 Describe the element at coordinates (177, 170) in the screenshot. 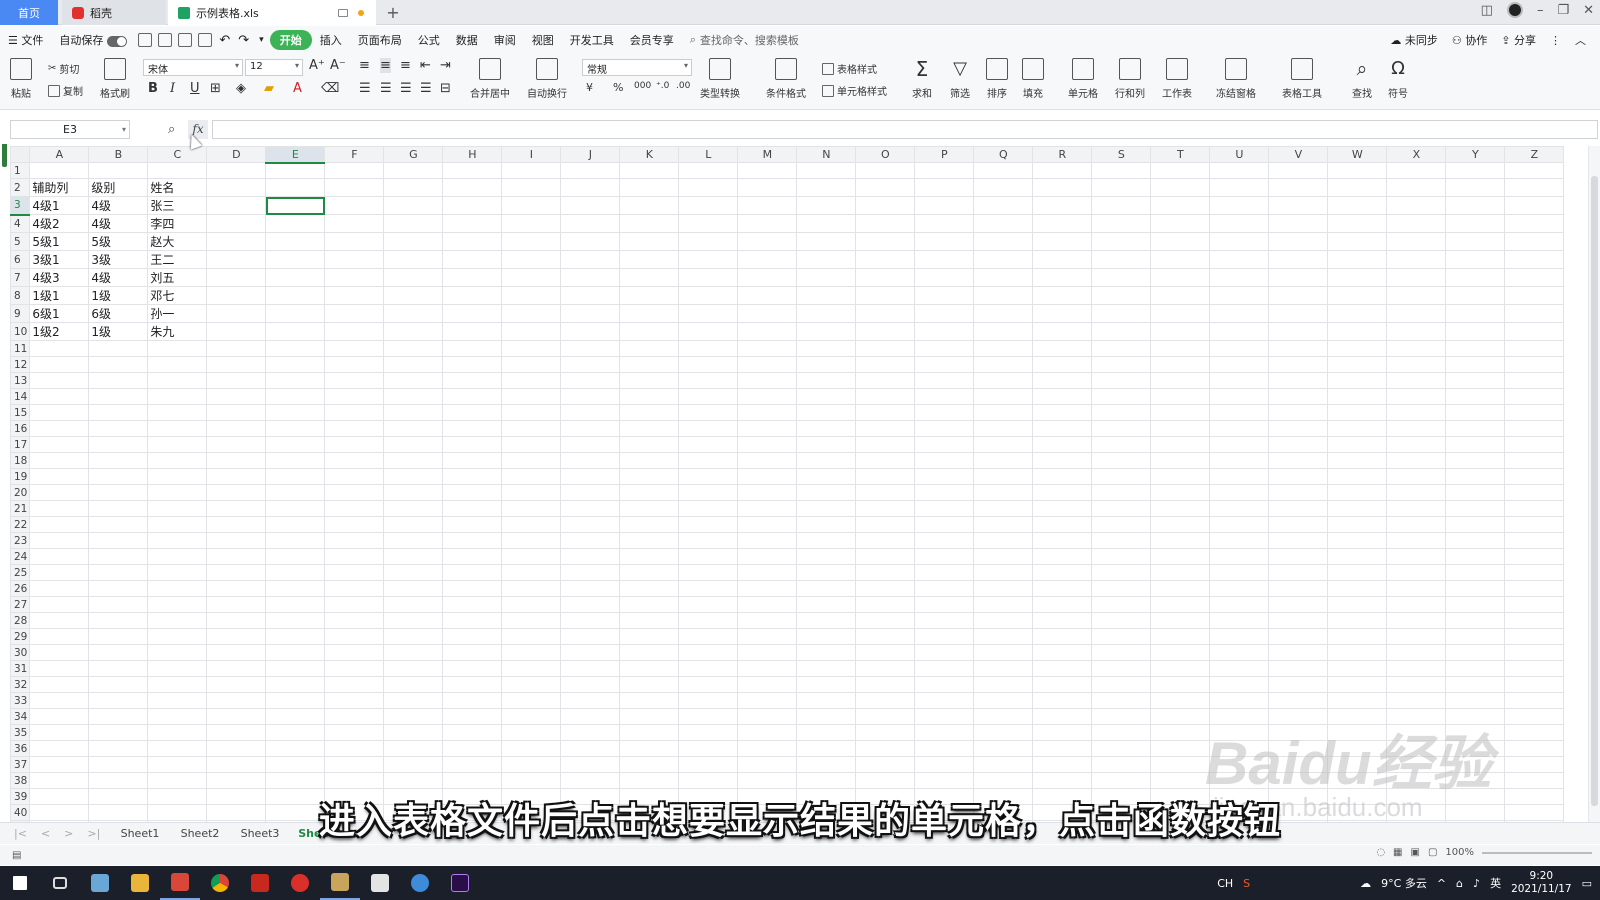

I see `cell-C1` at that location.